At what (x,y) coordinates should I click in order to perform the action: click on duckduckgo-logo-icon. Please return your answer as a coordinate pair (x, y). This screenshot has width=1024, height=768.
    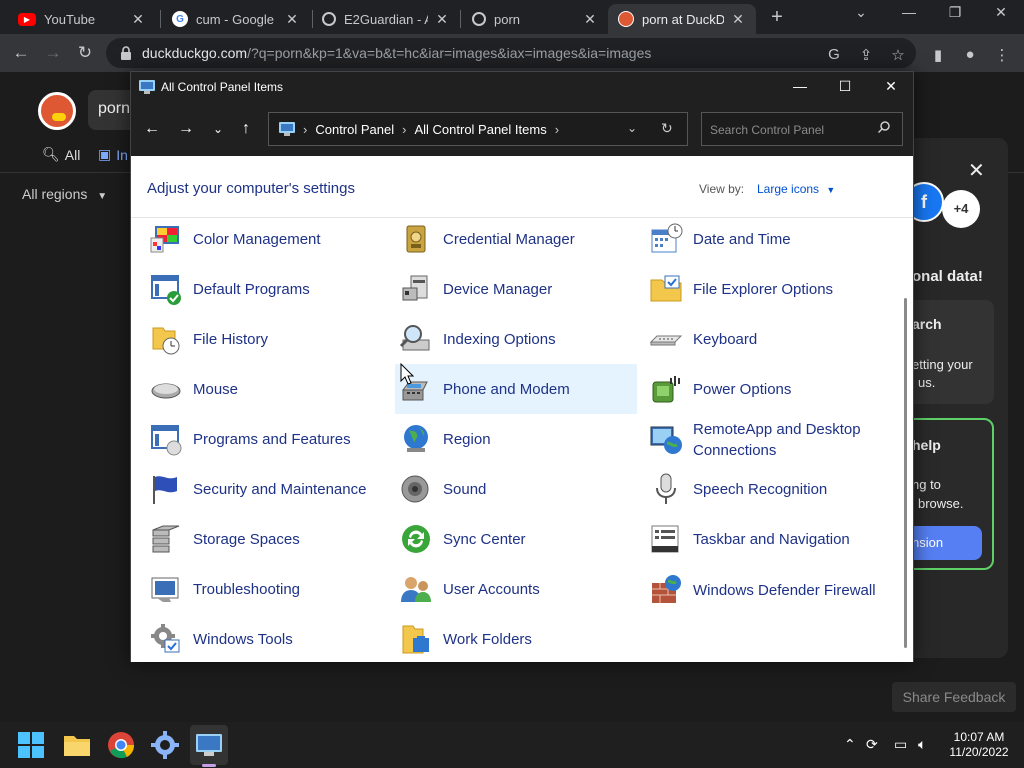
    Looking at the image, I should click on (57, 111).